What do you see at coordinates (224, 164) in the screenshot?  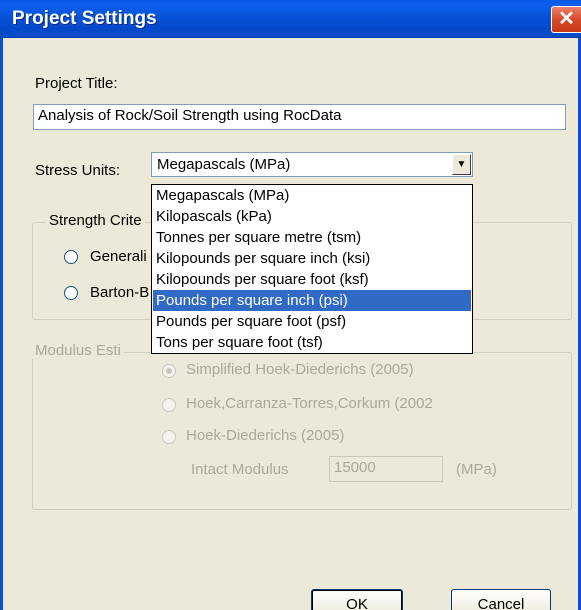 I see `stress-units-selected-value: Megapascals (MPa)` at bounding box center [224, 164].